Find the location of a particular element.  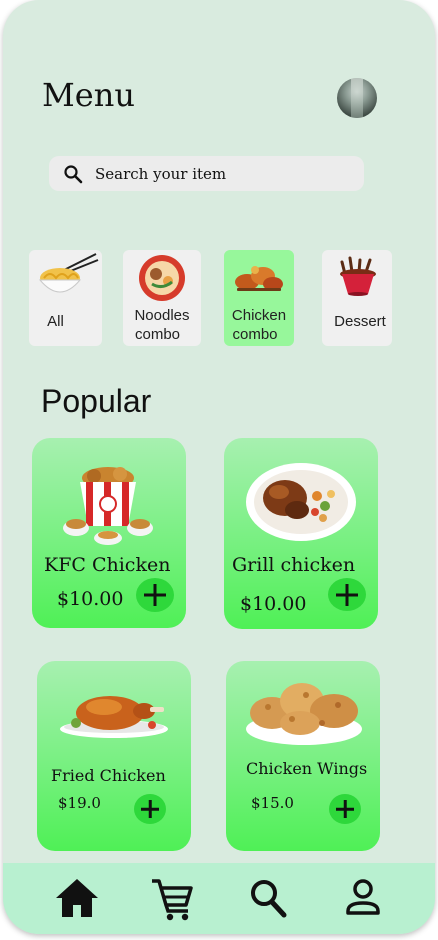

home-icon is located at coordinates (77, 898).